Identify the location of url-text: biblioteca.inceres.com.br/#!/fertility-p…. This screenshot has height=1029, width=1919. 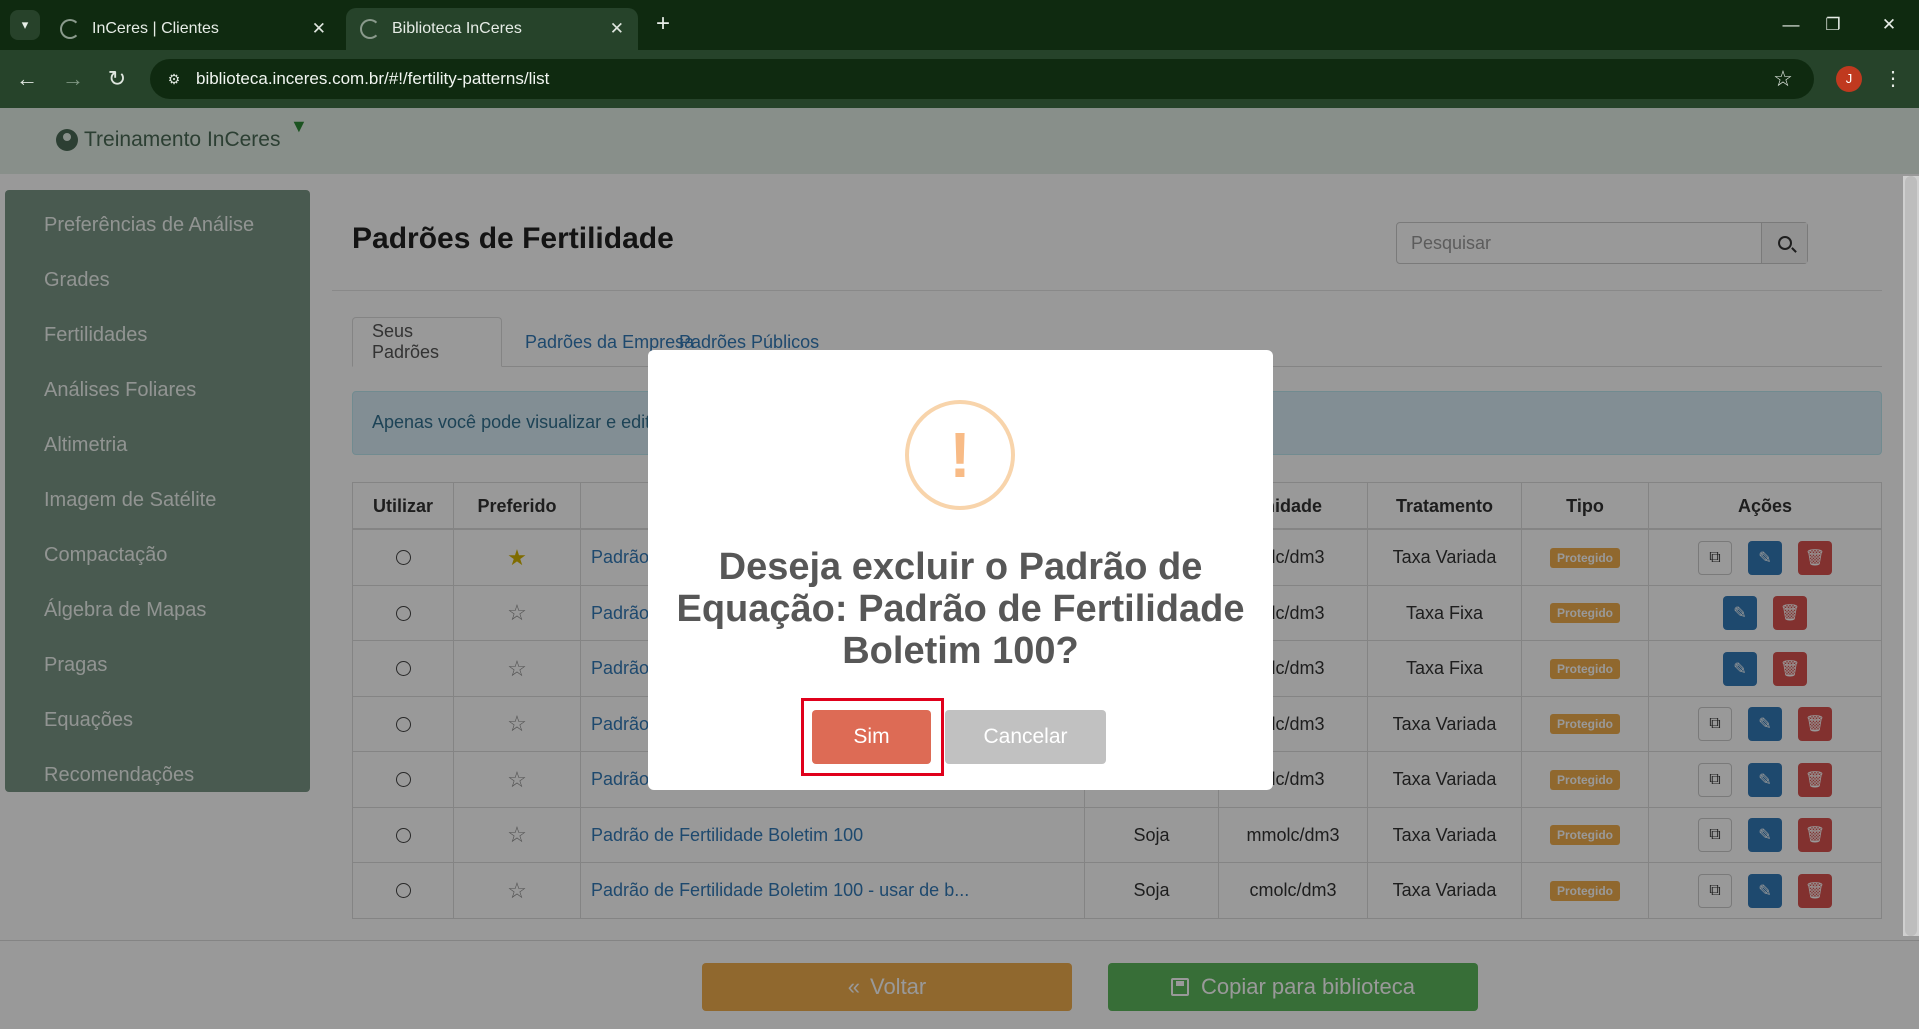
(373, 78).